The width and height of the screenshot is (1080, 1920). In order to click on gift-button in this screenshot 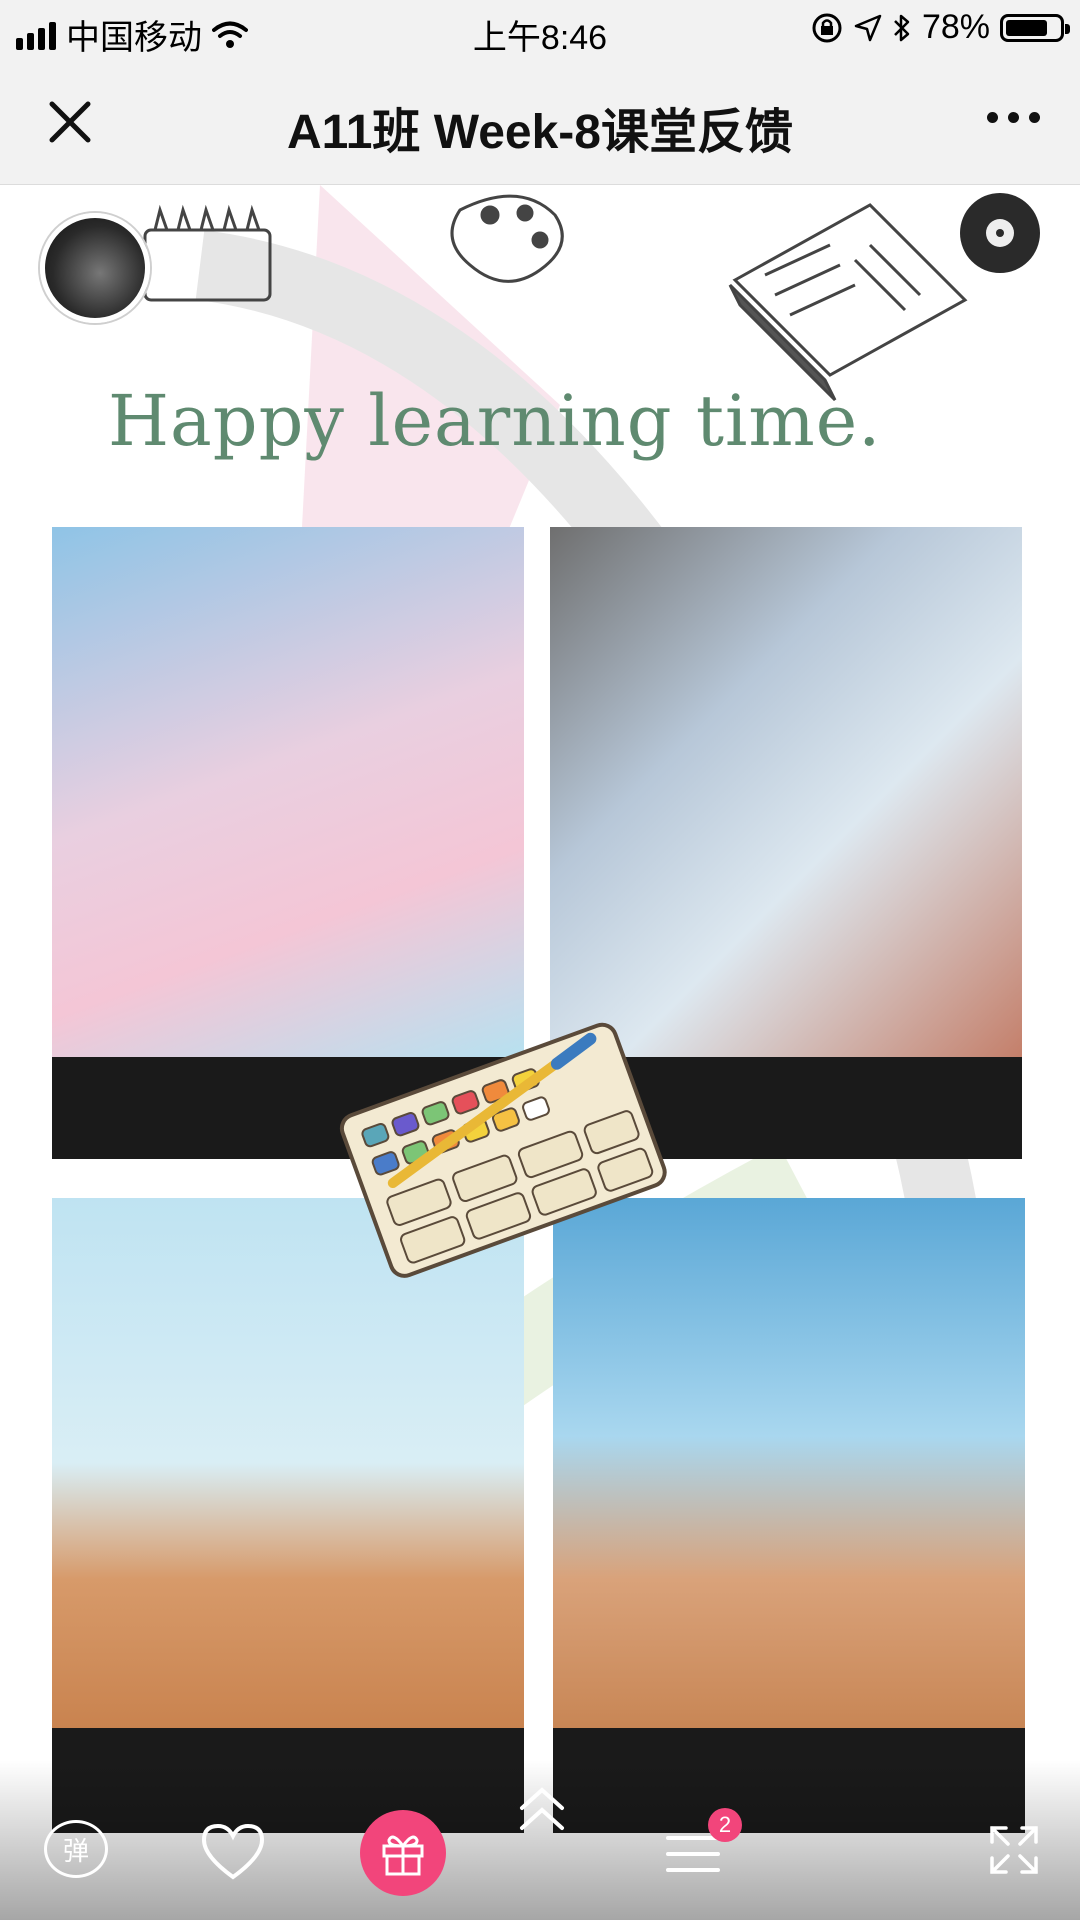, I will do `click(403, 1853)`.